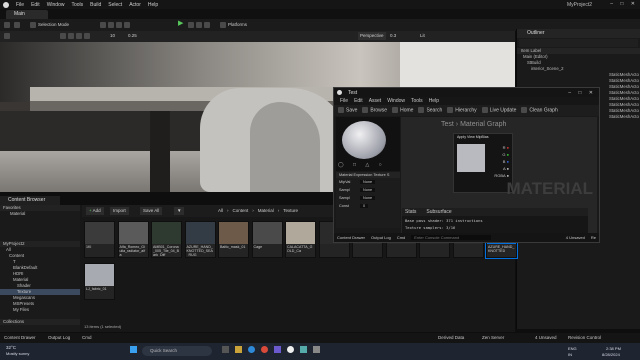 The width and height of the screenshot is (640, 360). Describe the element at coordinates (372, 36) in the screenshot. I see `perspective-button: Perspective` at that location.